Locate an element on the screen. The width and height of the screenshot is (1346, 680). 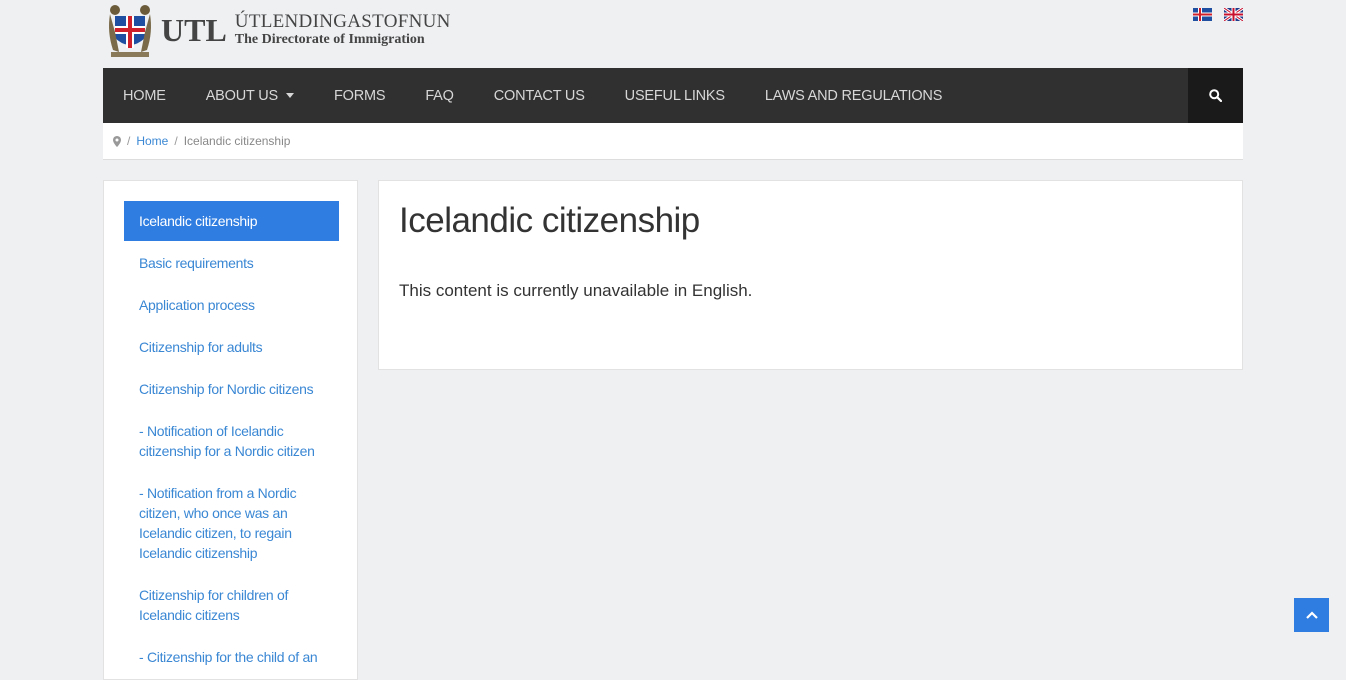
logo-name-icelandic: ÚTLENDINGASTOFNUN is located at coordinates (342, 21).